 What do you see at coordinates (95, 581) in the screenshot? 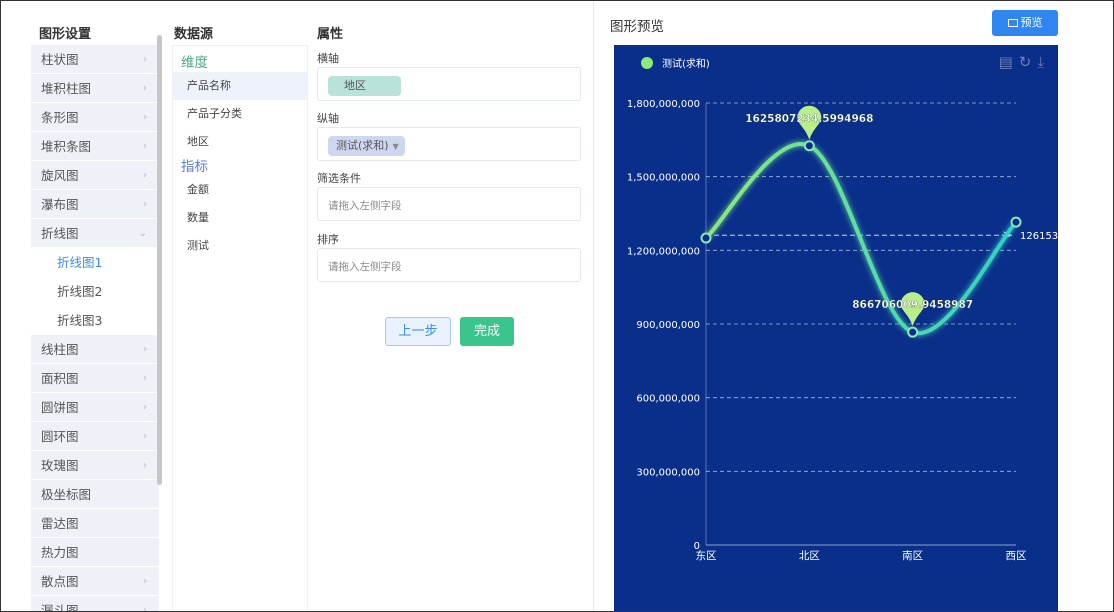
I see `menu-item: 散点图 ›` at bounding box center [95, 581].